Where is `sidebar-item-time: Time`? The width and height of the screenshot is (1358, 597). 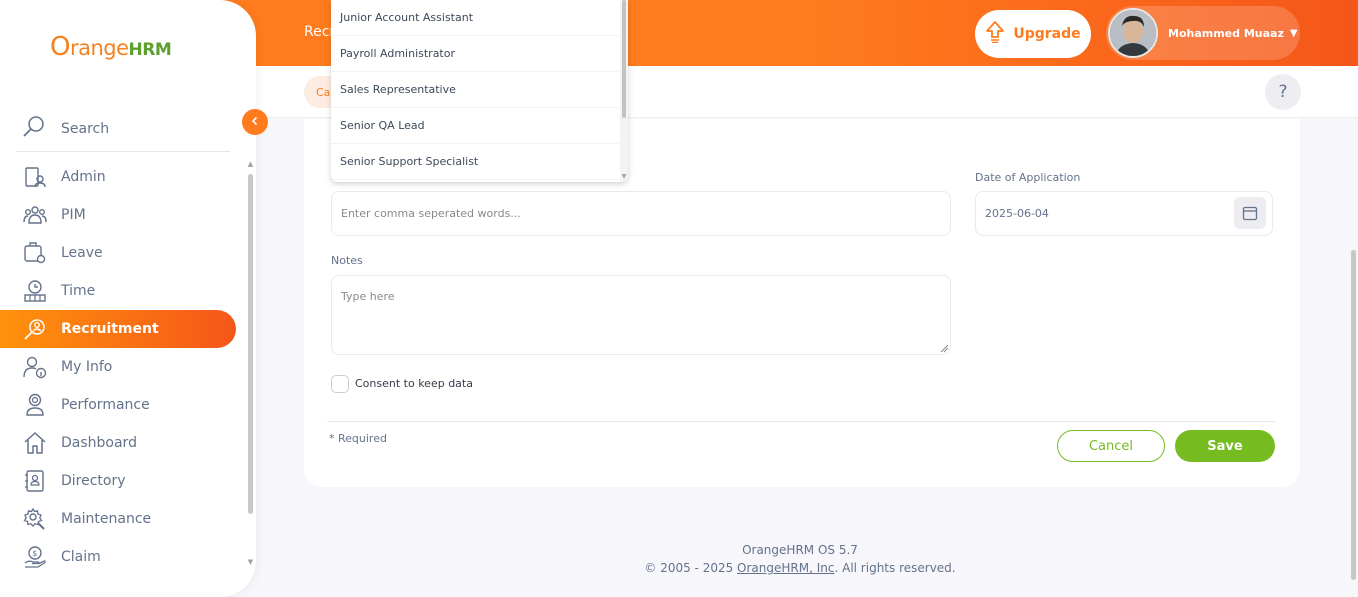 sidebar-item-time: Time is located at coordinates (118, 291).